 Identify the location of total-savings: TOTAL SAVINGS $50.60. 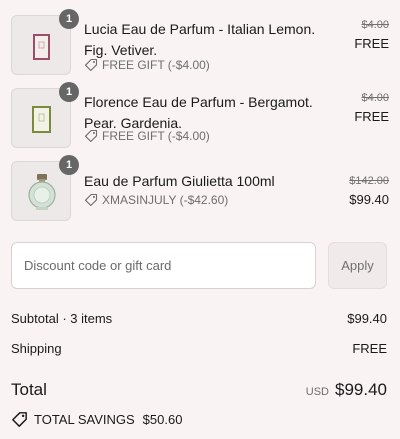
(96, 419).